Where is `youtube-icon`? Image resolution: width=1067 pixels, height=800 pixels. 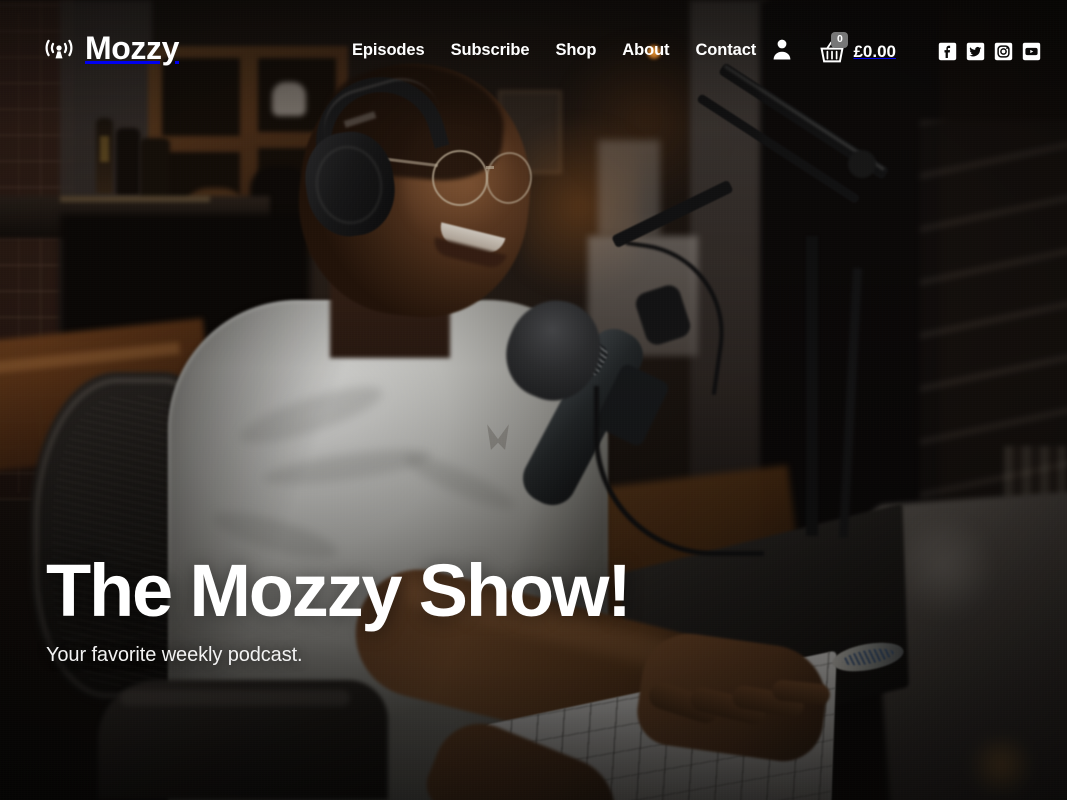
youtube-icon is located at coordinates (1031, 51).